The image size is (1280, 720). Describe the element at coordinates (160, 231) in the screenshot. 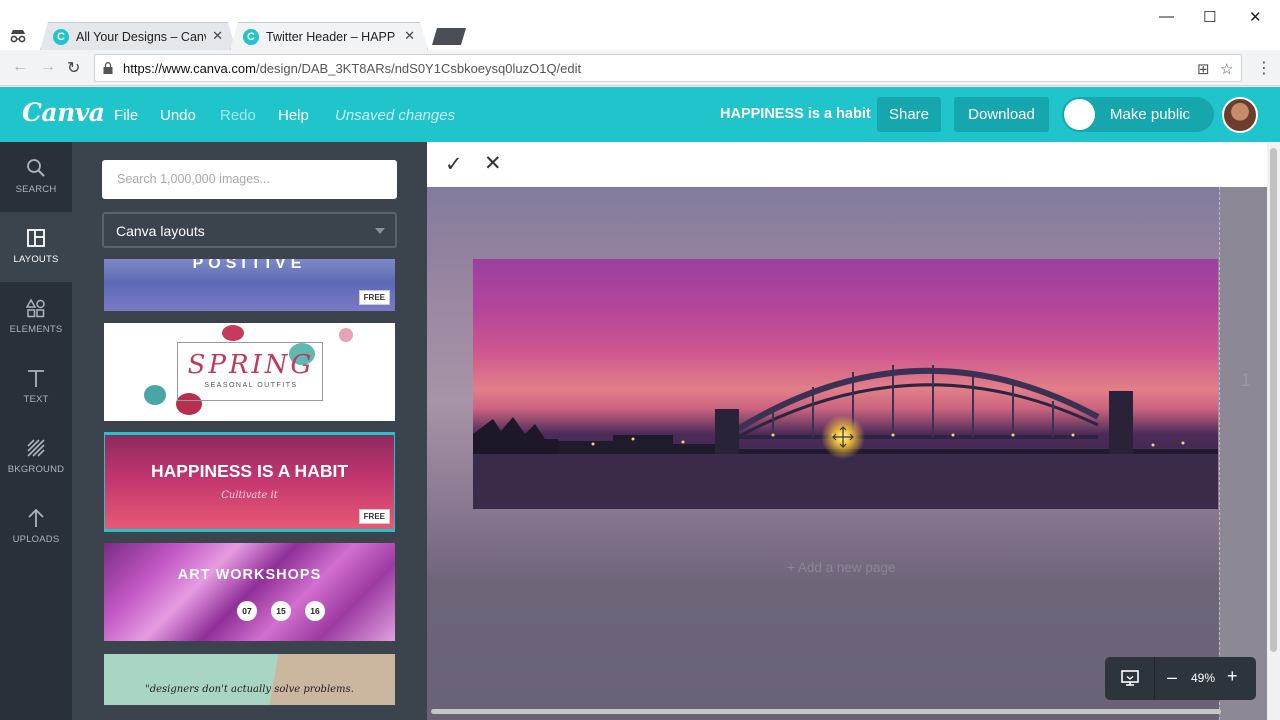

I see `select-value: Canva layouts` at that location.